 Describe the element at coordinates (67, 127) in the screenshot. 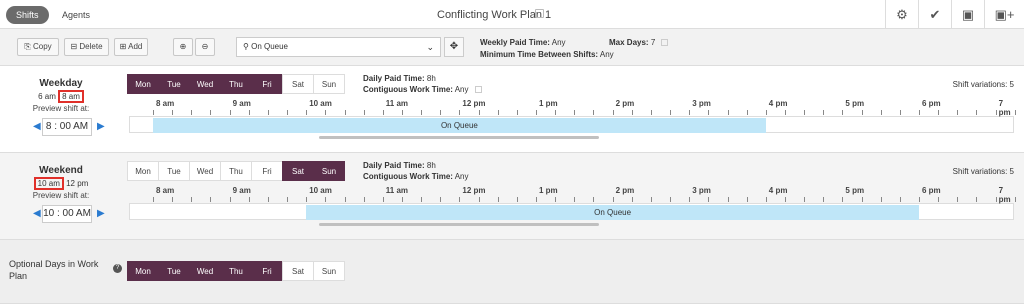

I see `preview-time-input: 8 : 00 AM` at that location.